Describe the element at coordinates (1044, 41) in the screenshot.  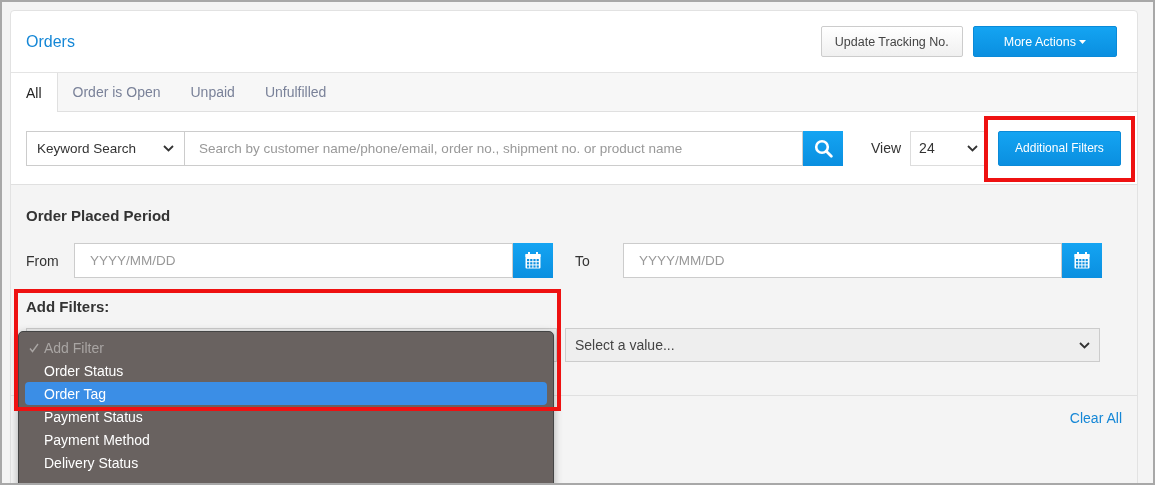
I see `more-actions-button: More Actions` at that location.